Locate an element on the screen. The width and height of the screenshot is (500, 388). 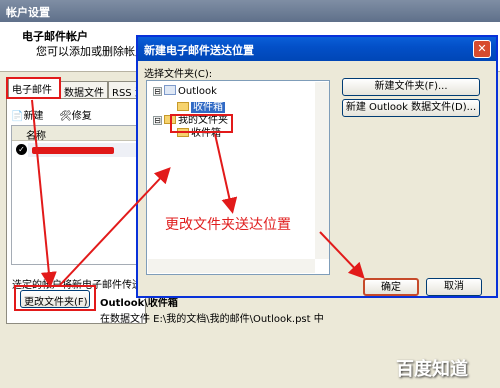
new-account-label: 新建 is located at coordinates (33, 116).